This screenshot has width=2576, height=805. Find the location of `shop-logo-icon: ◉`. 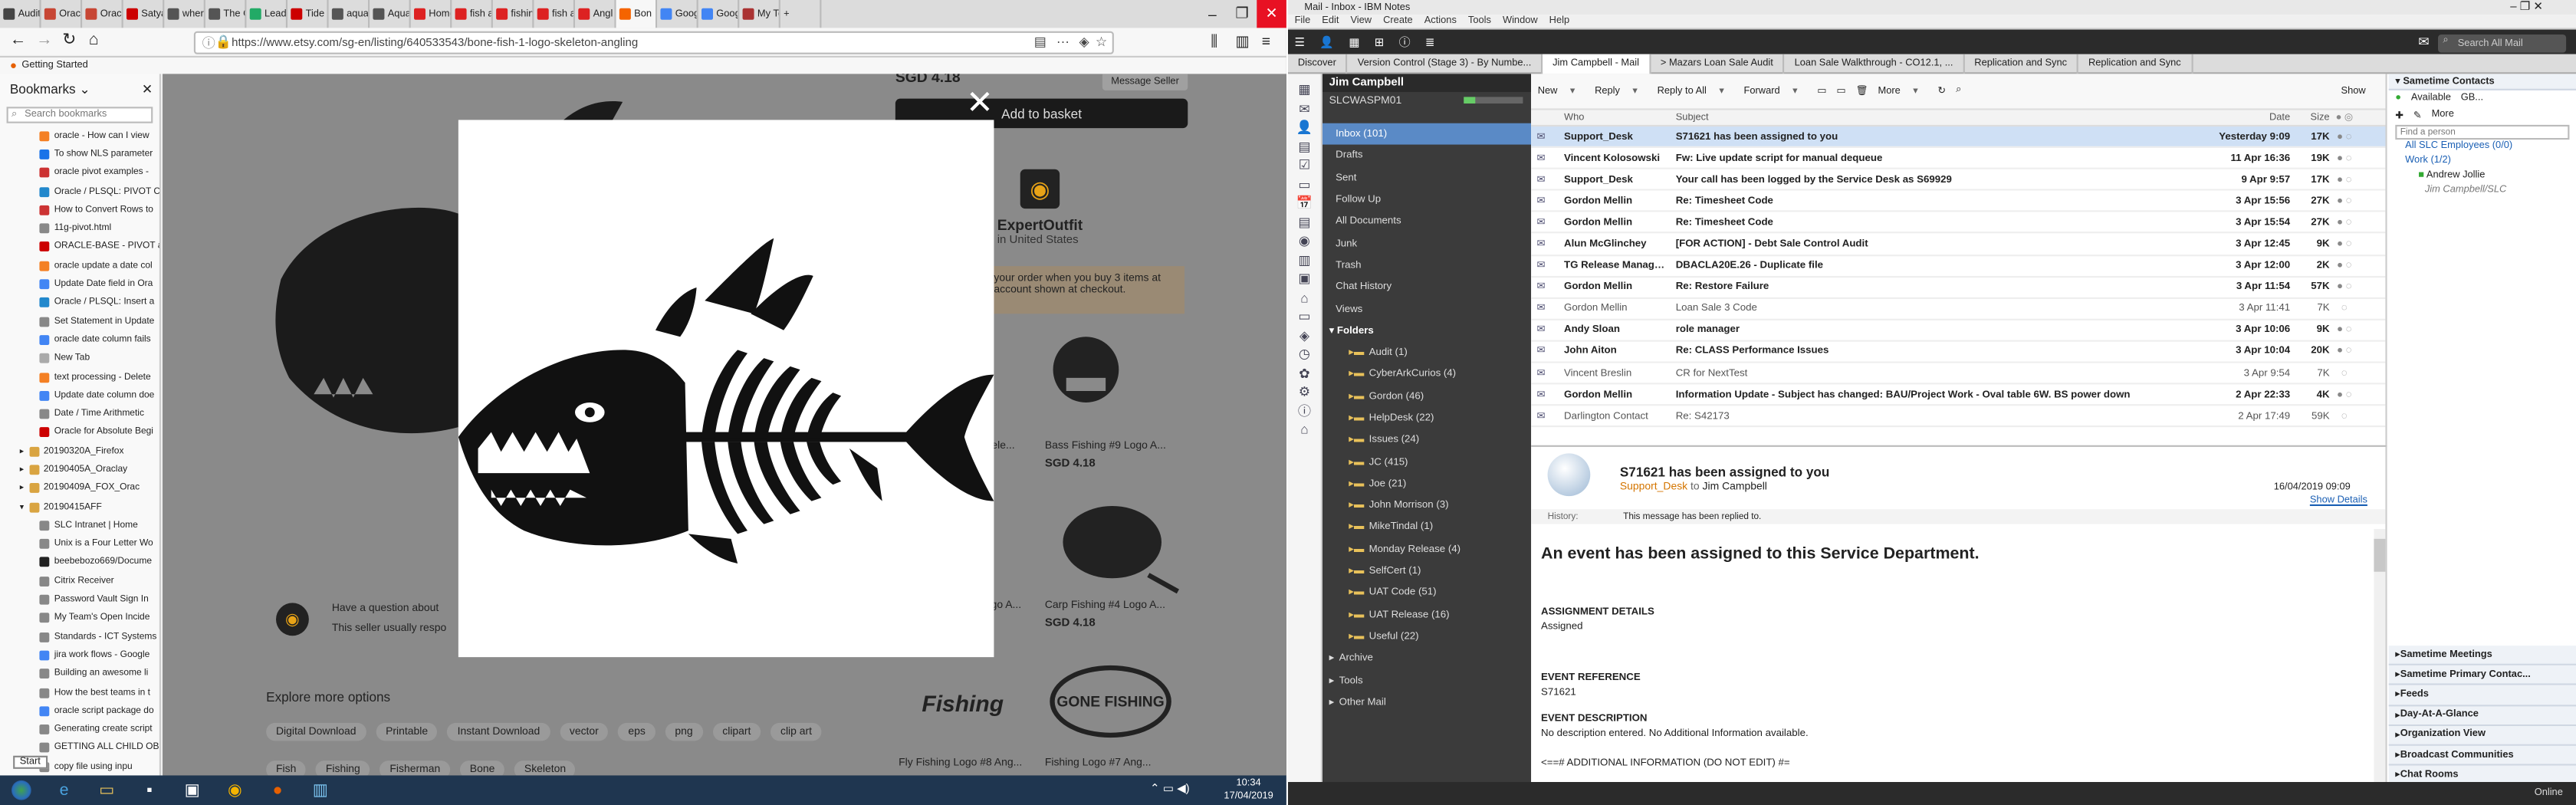

shop-logo-icon: ◉ is located at coordinates (1040, 189).